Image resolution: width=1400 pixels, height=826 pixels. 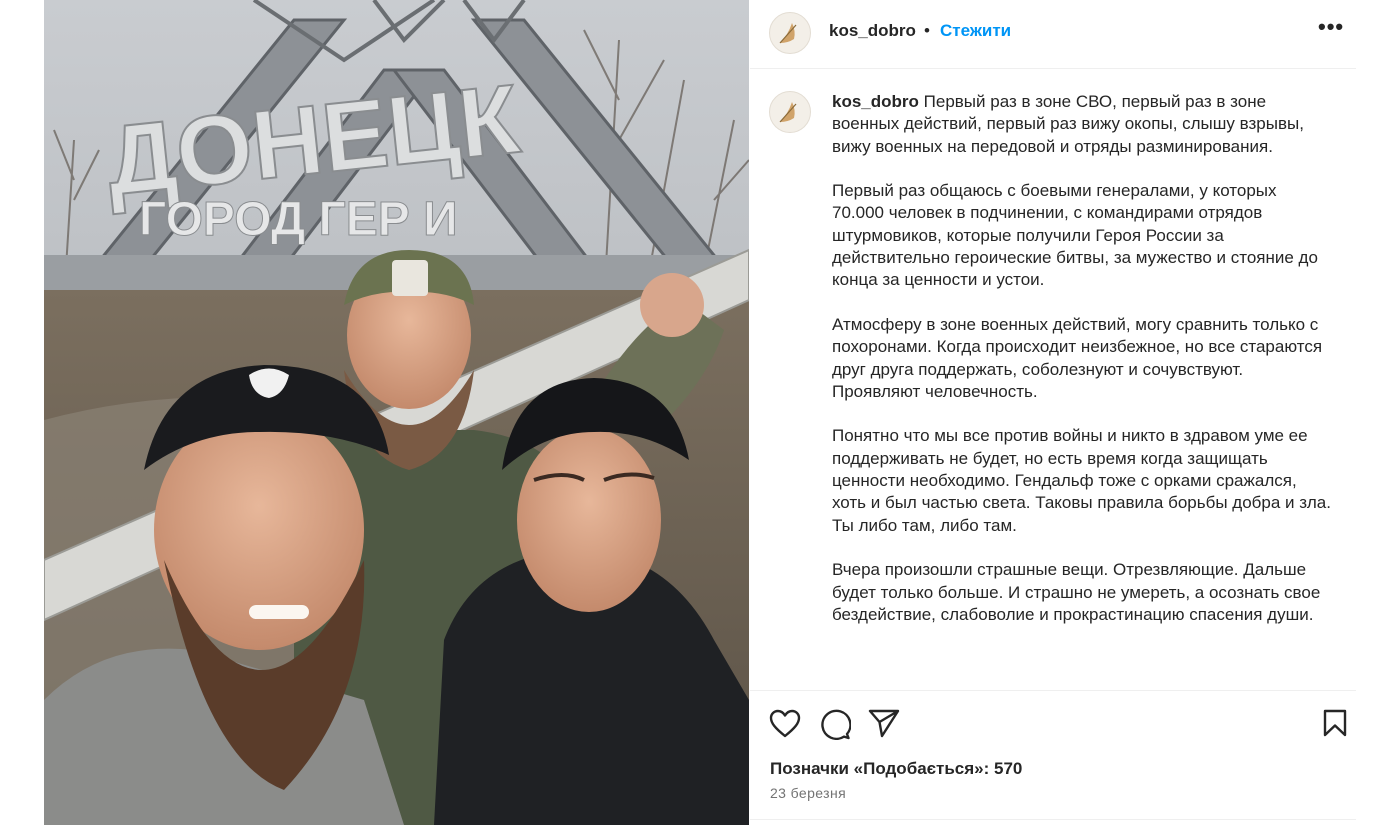 I want to click on author-username: kos_dobro, so click(x=872, y=31).